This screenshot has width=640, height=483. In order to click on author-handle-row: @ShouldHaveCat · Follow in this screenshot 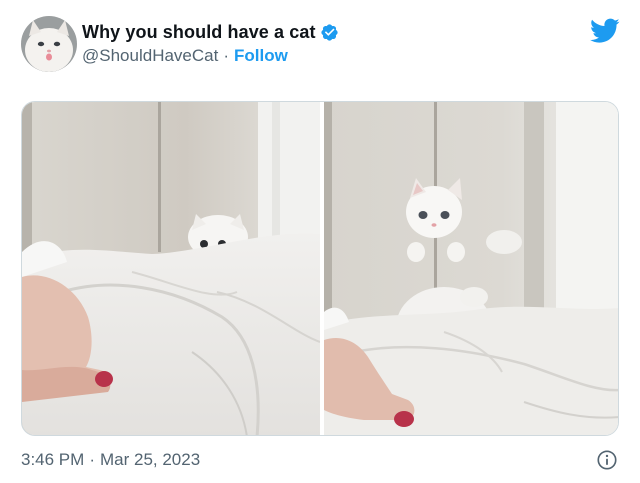, I will do `click(185, 56)`.